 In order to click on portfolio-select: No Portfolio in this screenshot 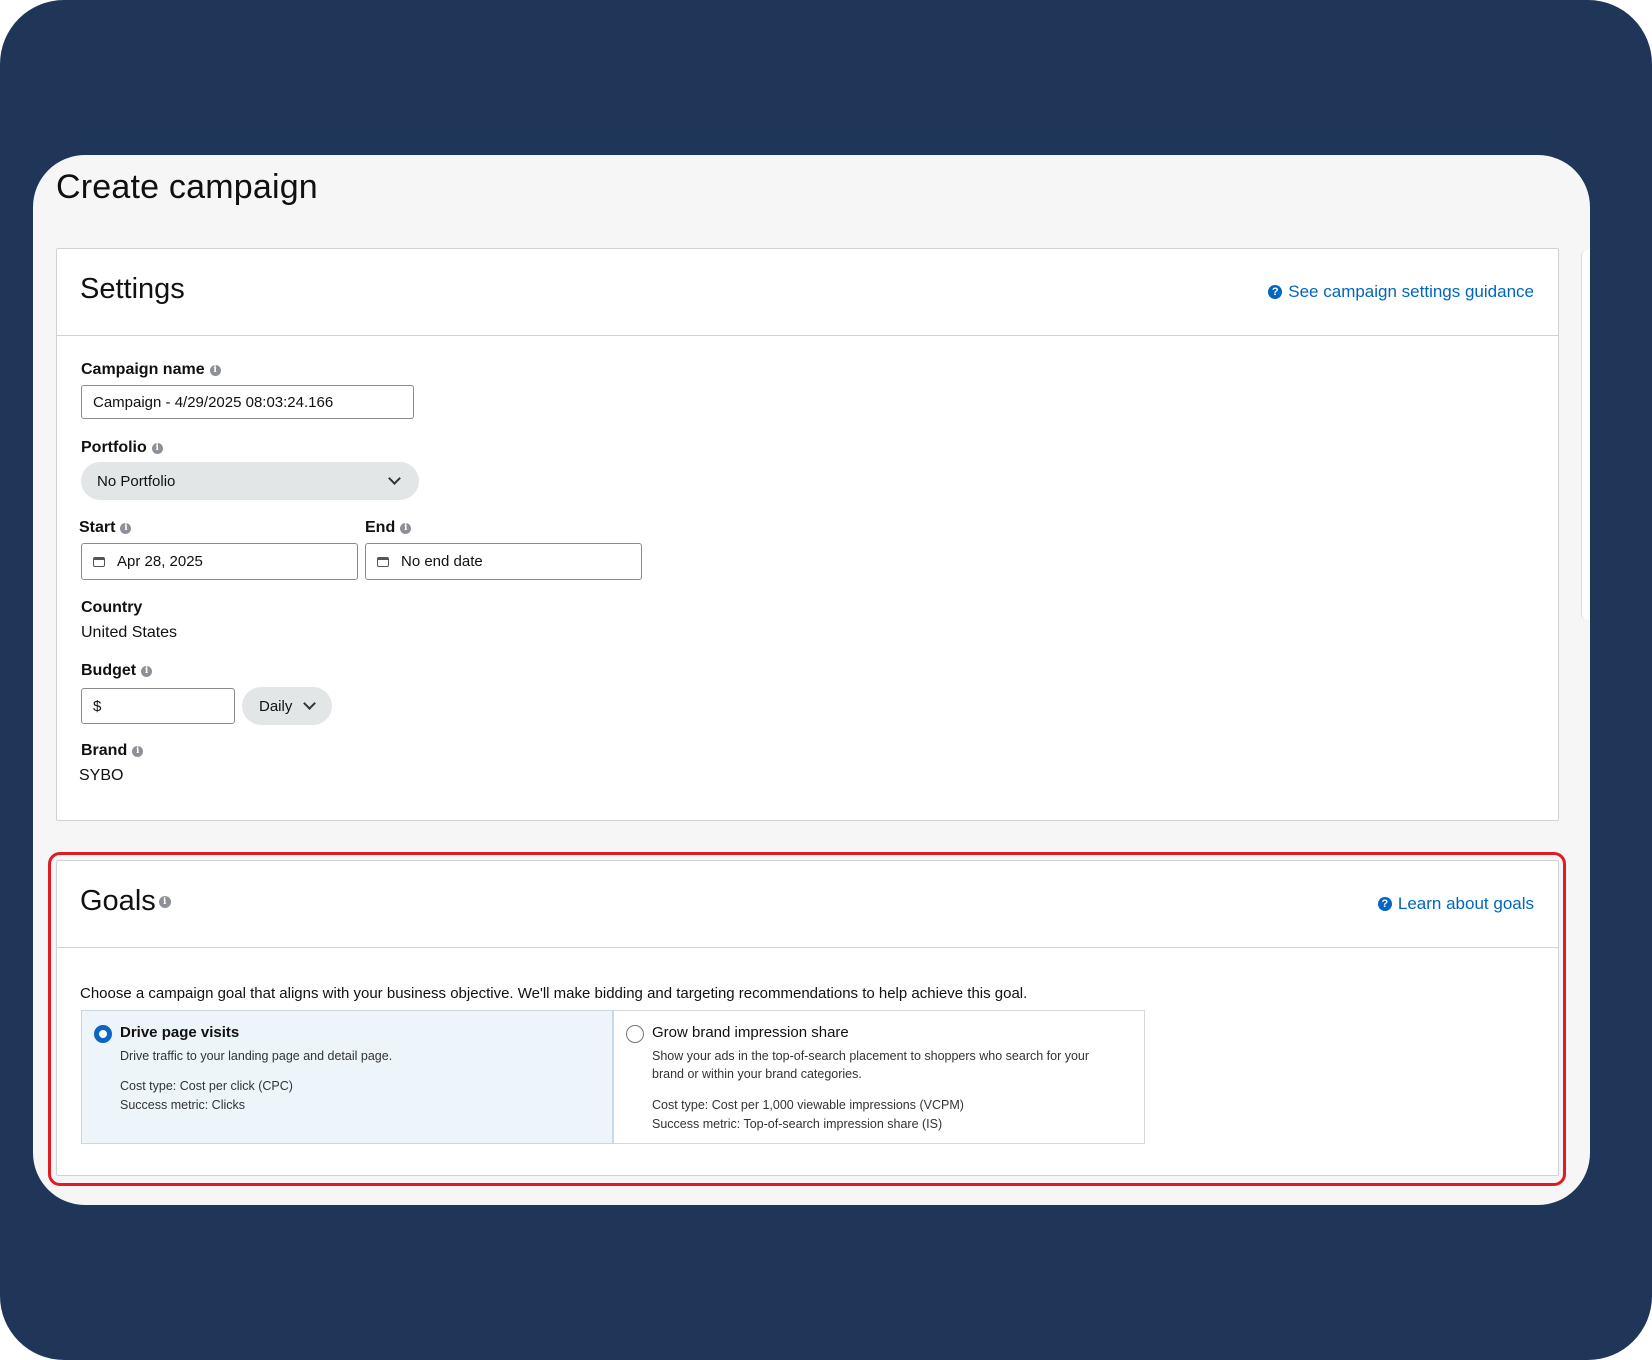, I will do `click(250, 481)`.